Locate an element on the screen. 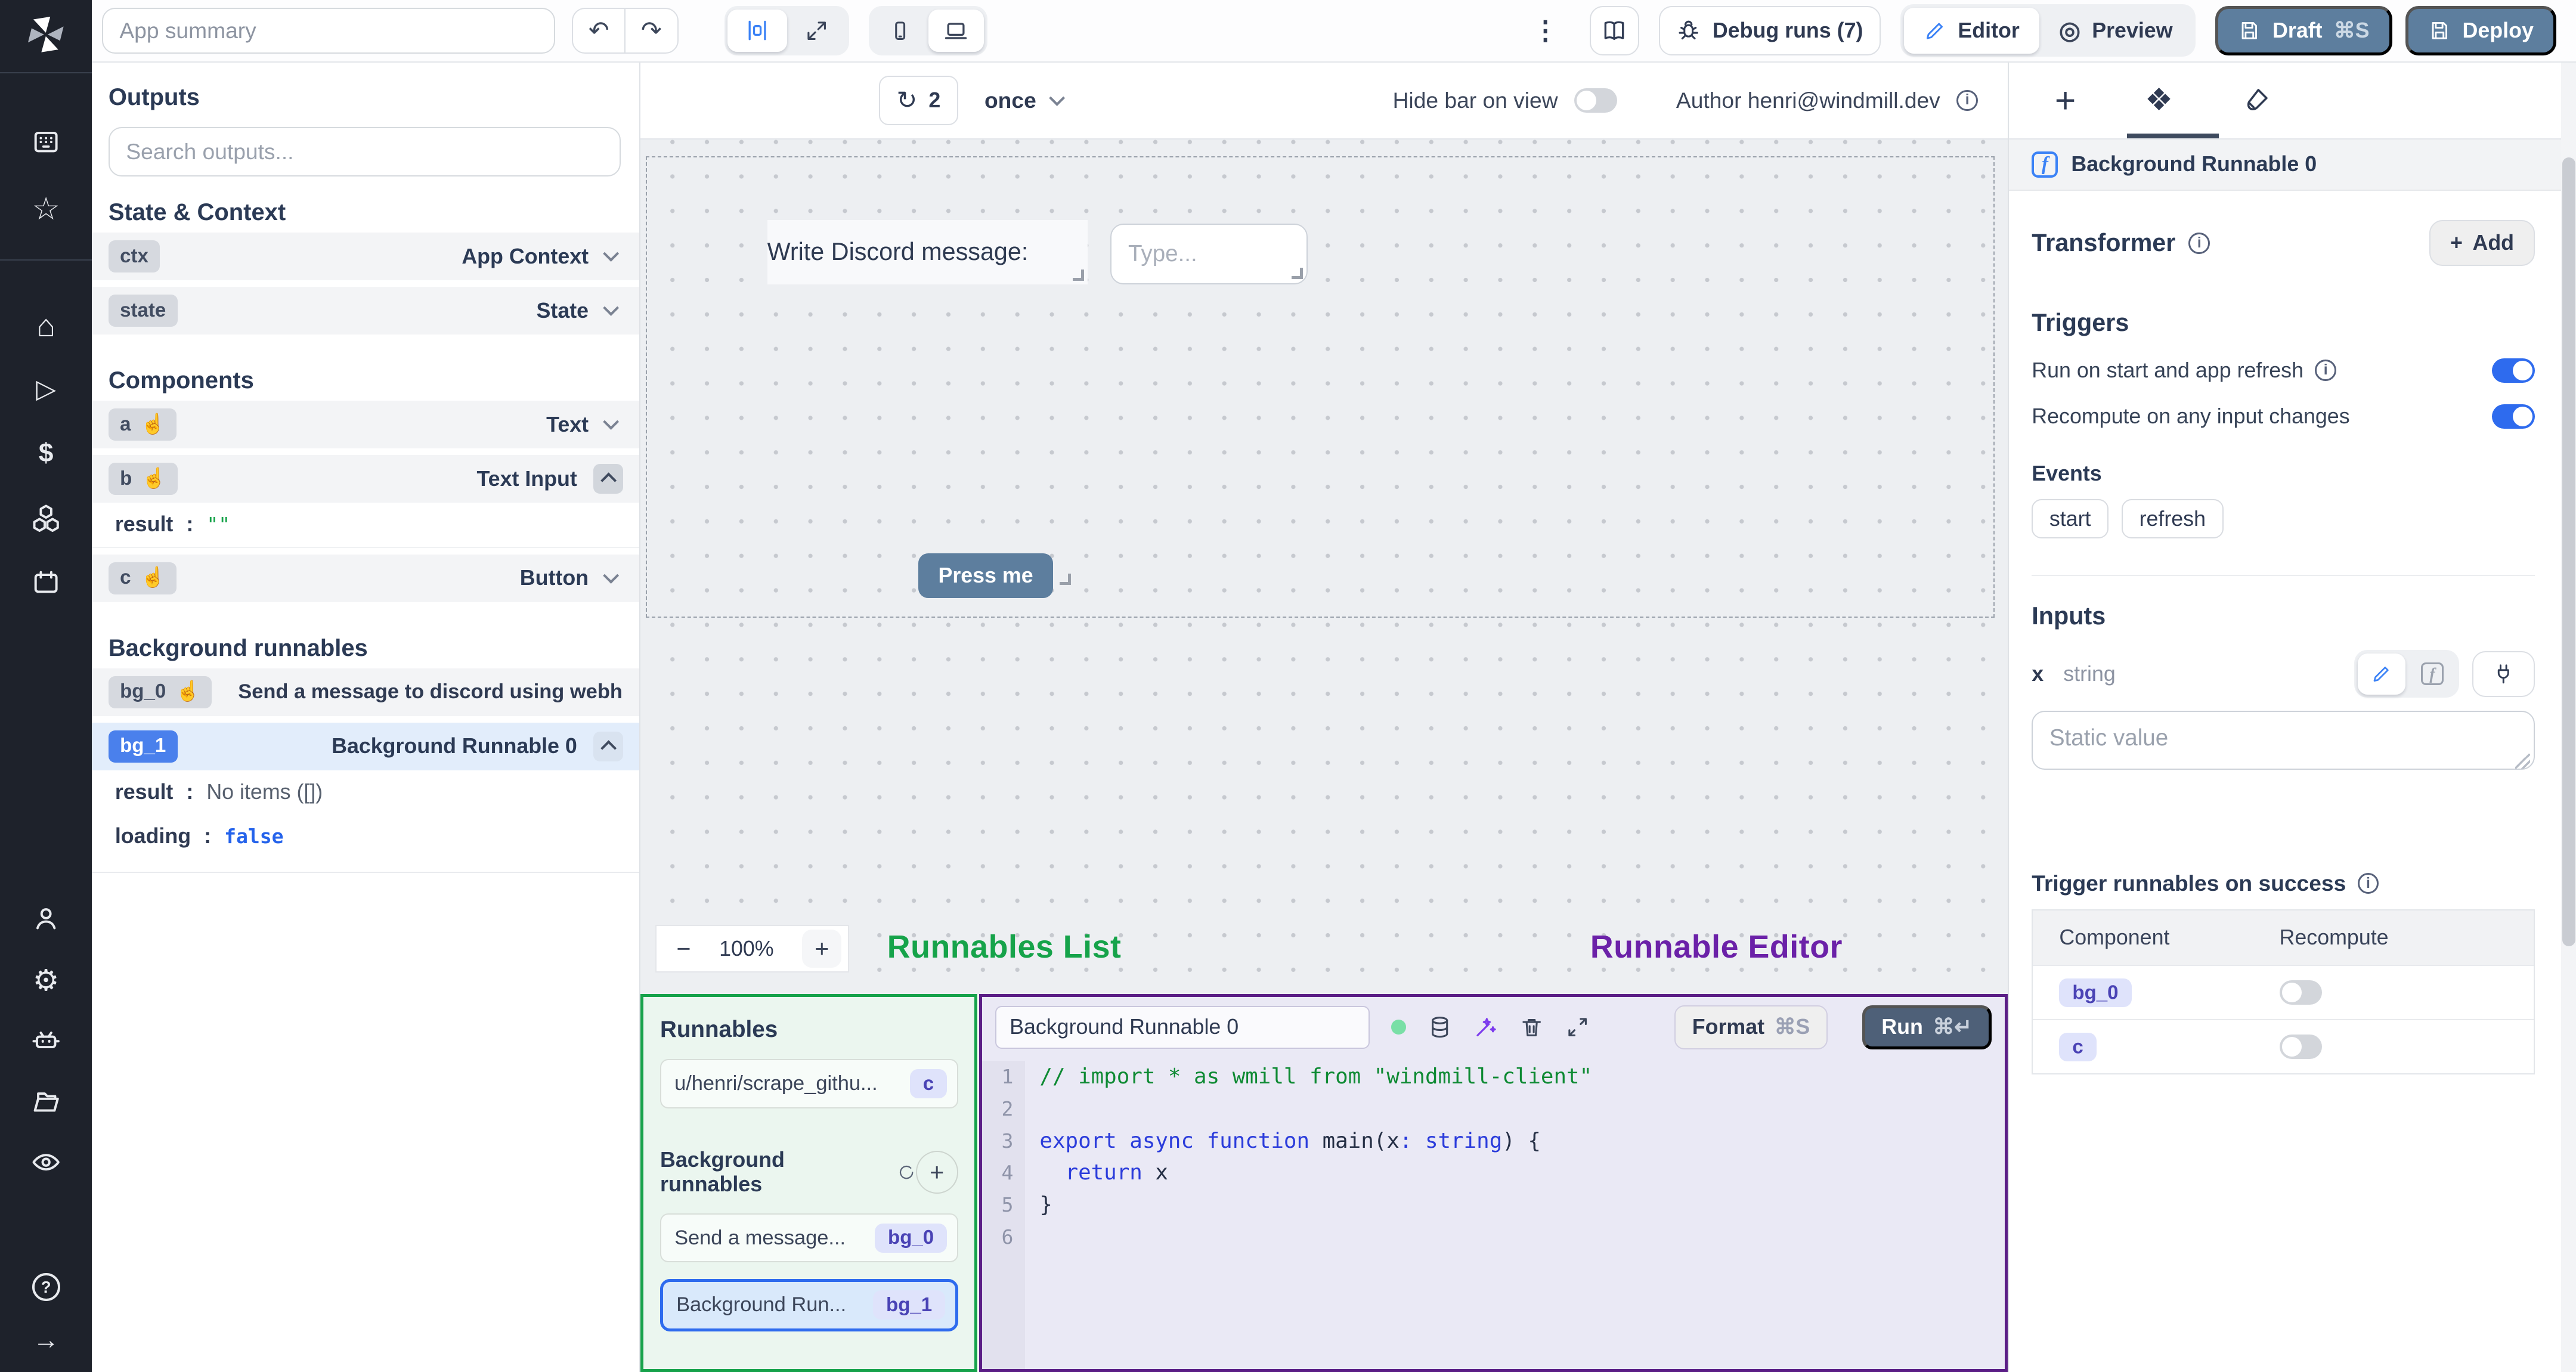  settings-gear-icon: ⚙ is located at coordinates (46, 980).